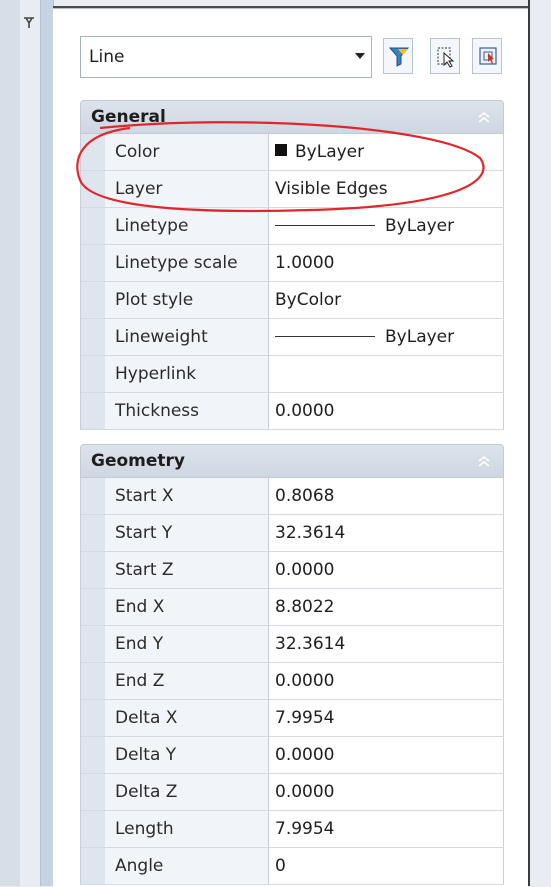 The image size is (551, 887). I want to click on property-row-angle: Angle 0, so click(292, 866).